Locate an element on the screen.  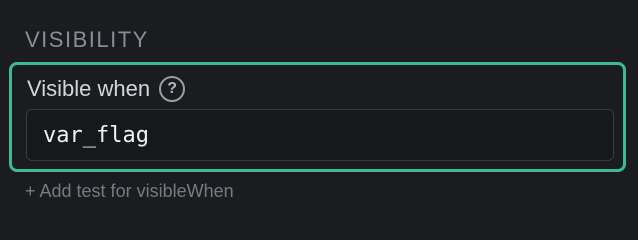
question-circle-icon: ? is located at coordinates (172, 89).